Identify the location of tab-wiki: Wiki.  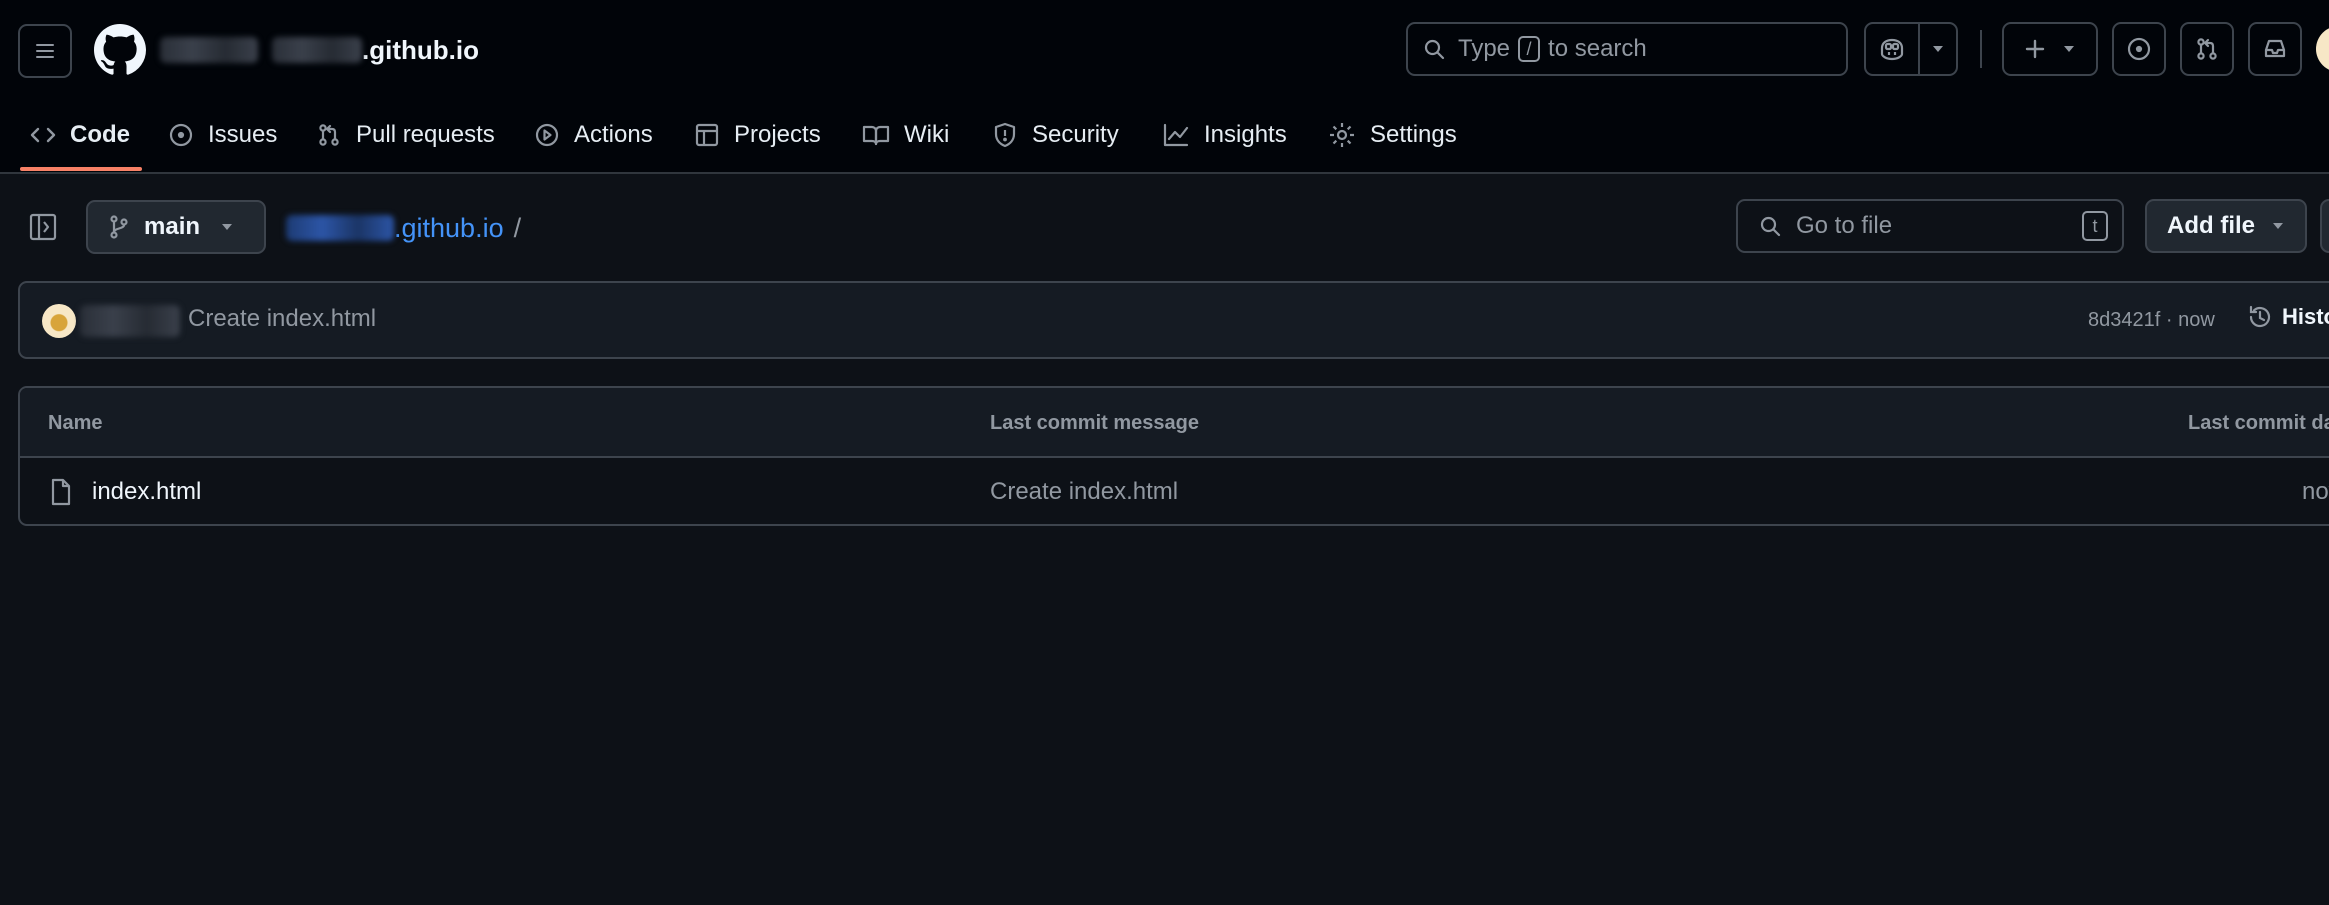
(905, 135).